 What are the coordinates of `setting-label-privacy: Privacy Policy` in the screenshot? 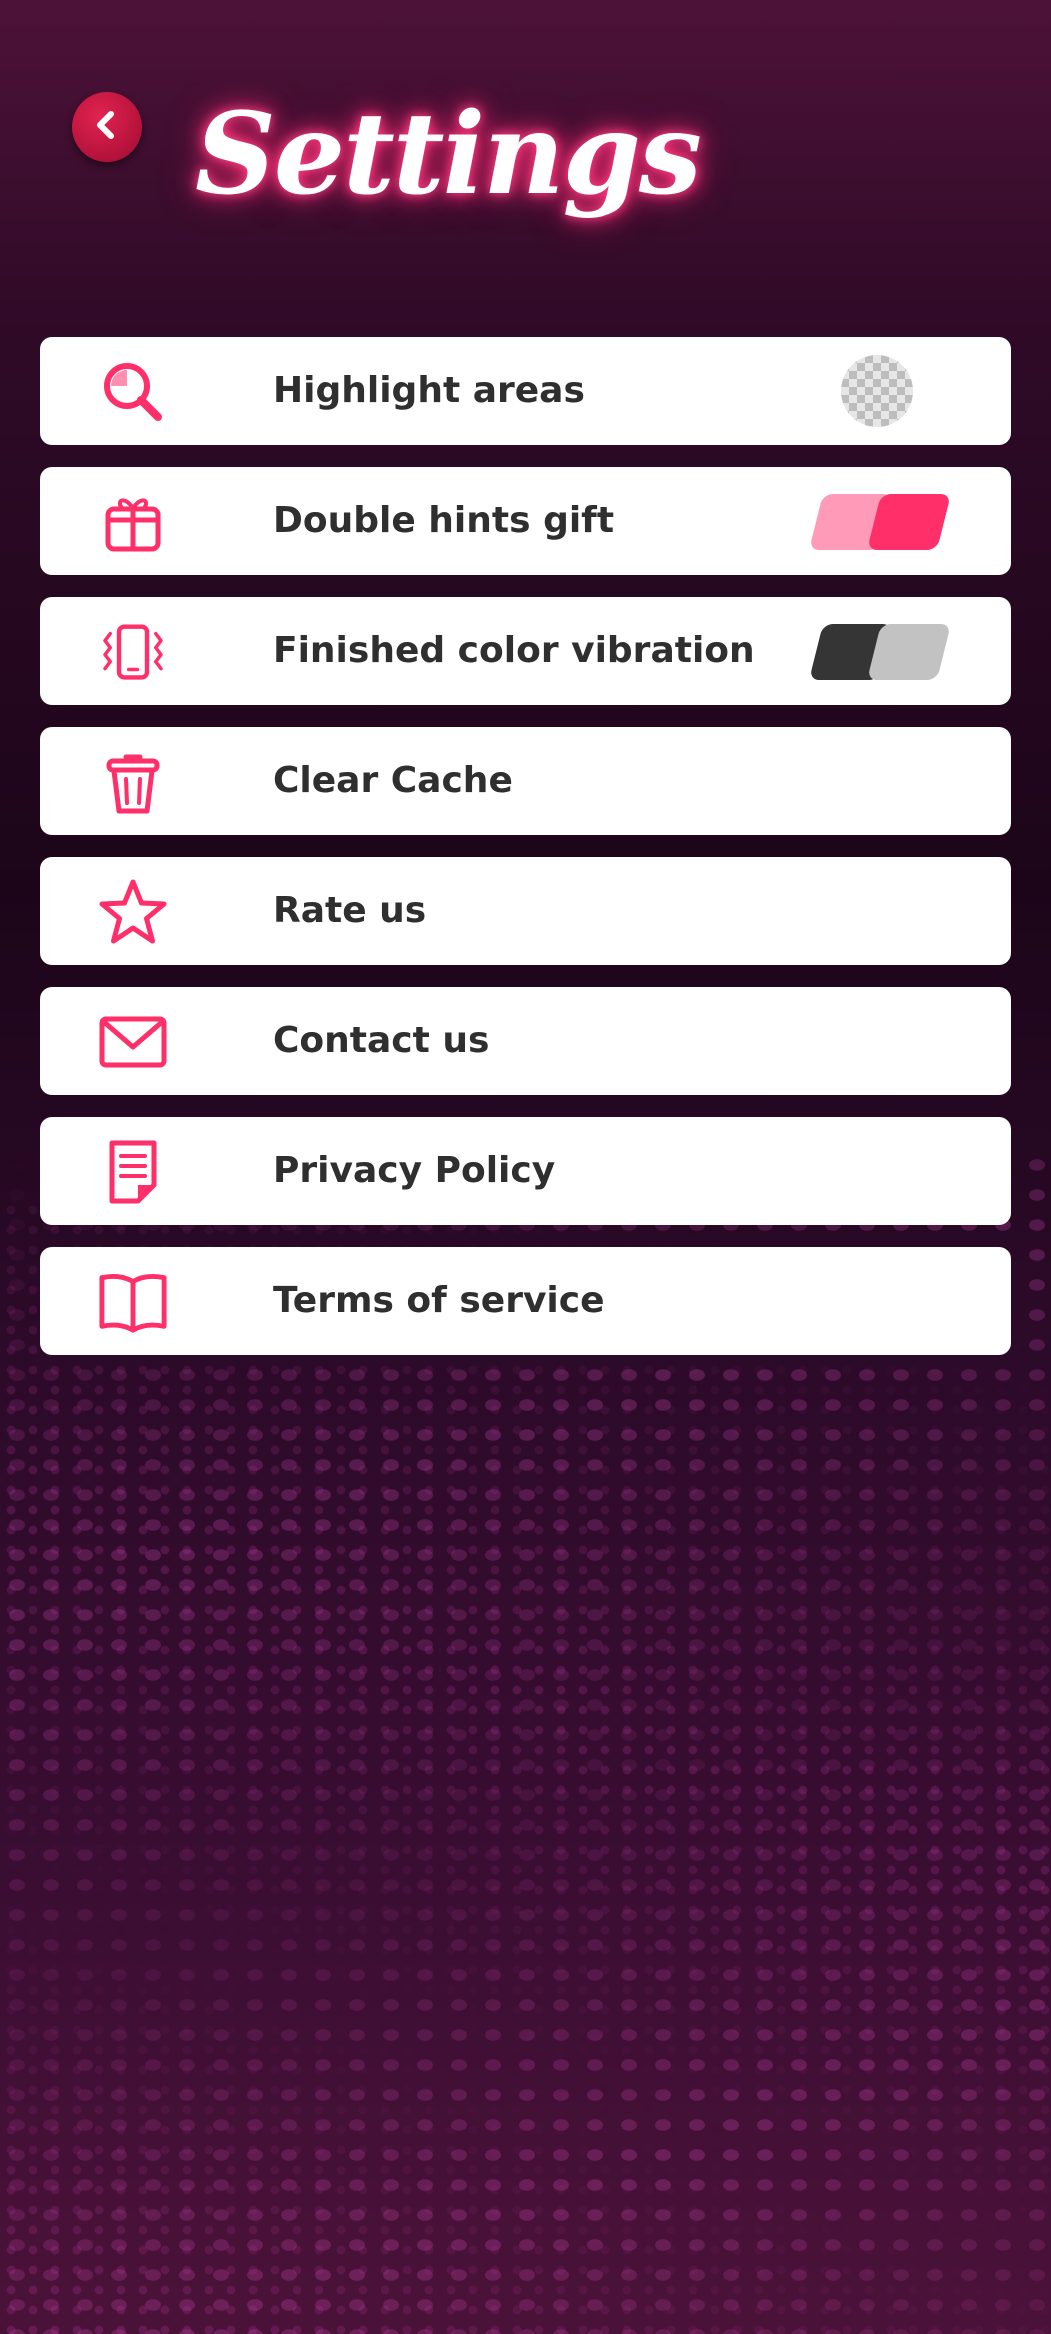 It's located at (414, 1170).